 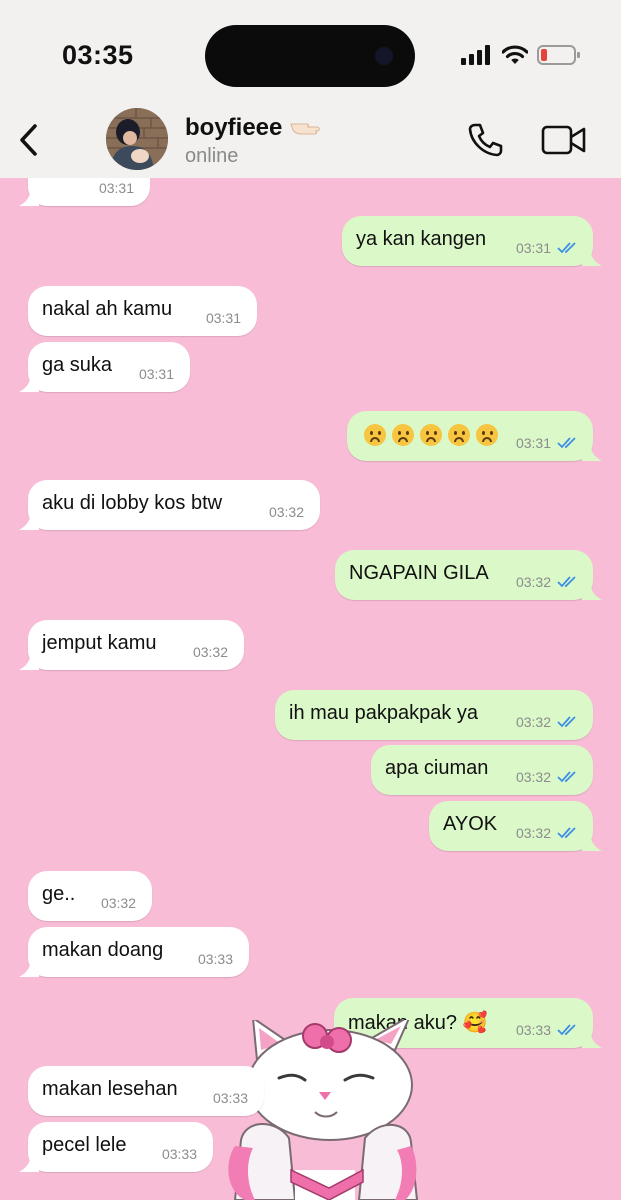 I want to click on message-outgoing: apa ciuman 03:32, so click(x=482, y=770).